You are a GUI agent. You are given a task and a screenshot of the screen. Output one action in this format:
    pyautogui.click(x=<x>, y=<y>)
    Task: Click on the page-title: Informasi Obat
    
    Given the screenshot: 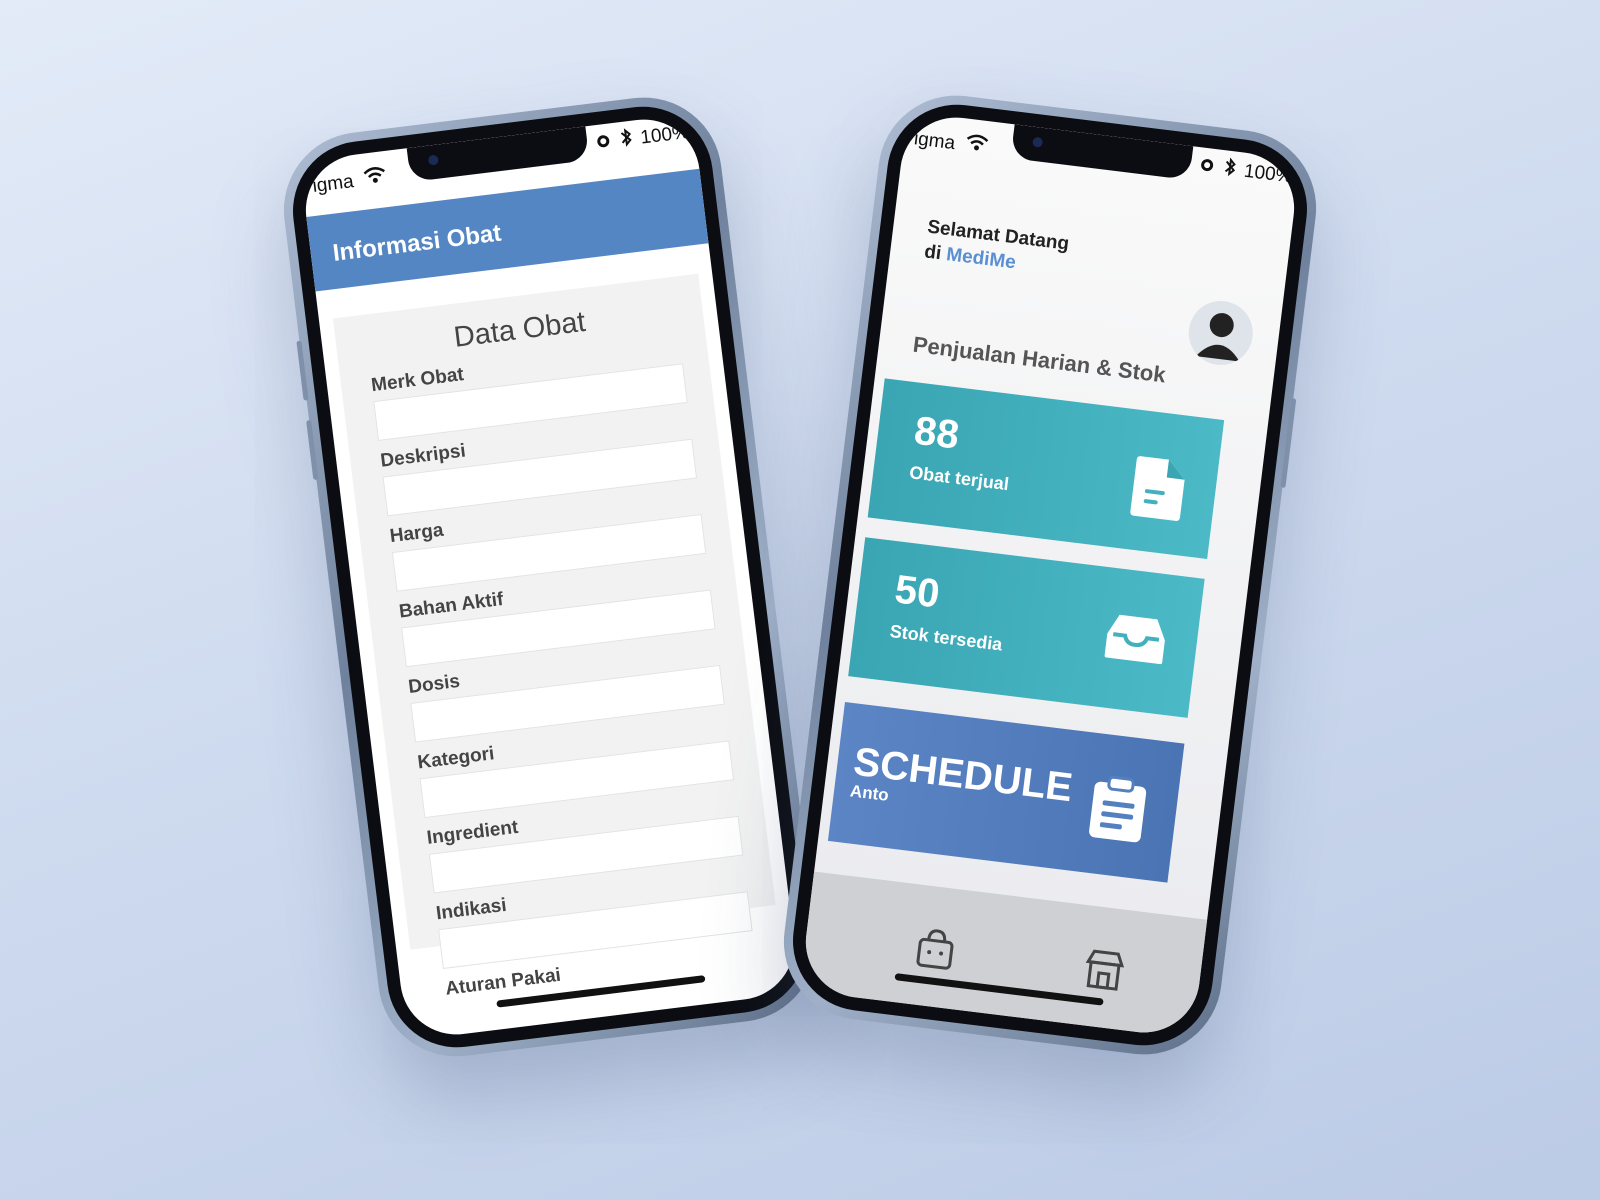 What is the action you would take?
    pyautogui.click(x=417, y=243)
    